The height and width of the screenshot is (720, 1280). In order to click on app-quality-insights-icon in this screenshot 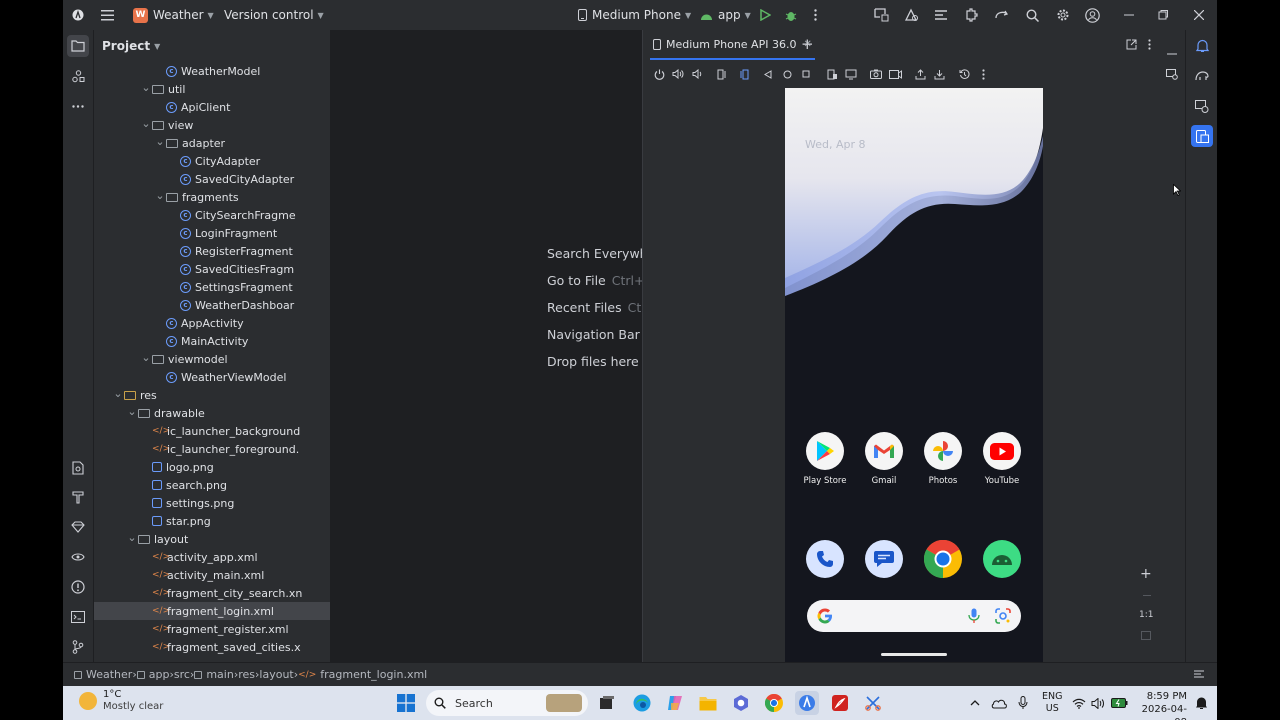, I will do `click(78, 557)`.